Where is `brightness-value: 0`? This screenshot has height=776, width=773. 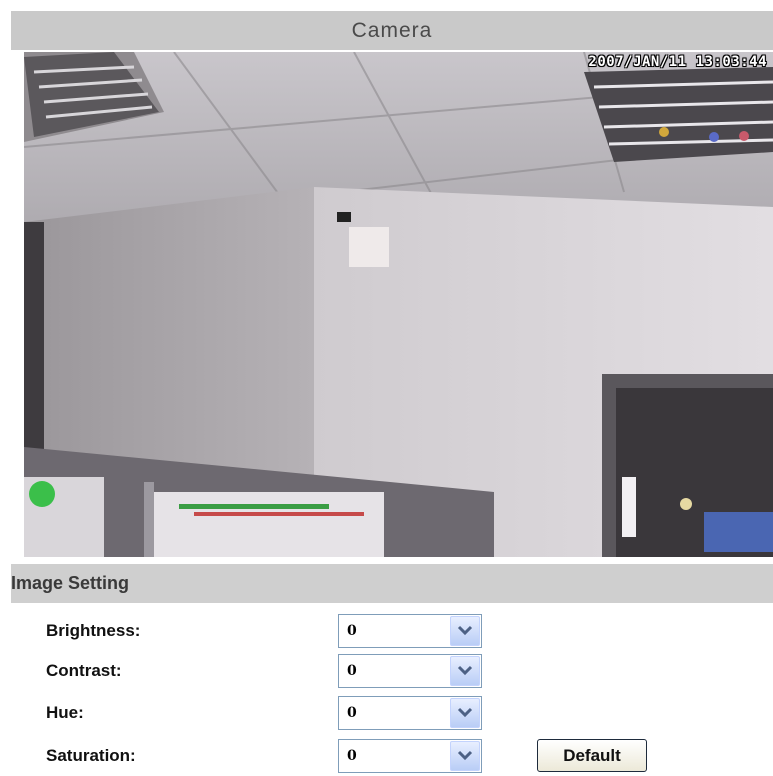
brightness-value: 0 is located at coordinates (352, 631).